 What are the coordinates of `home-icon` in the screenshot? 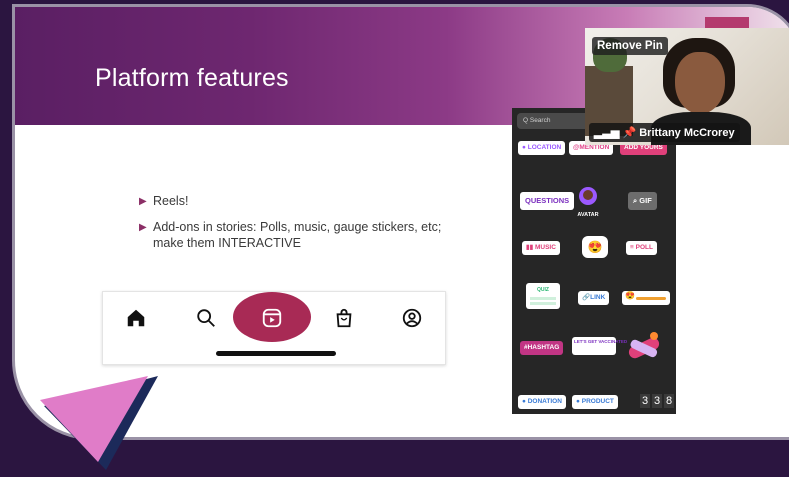 It's located at (136, 318).